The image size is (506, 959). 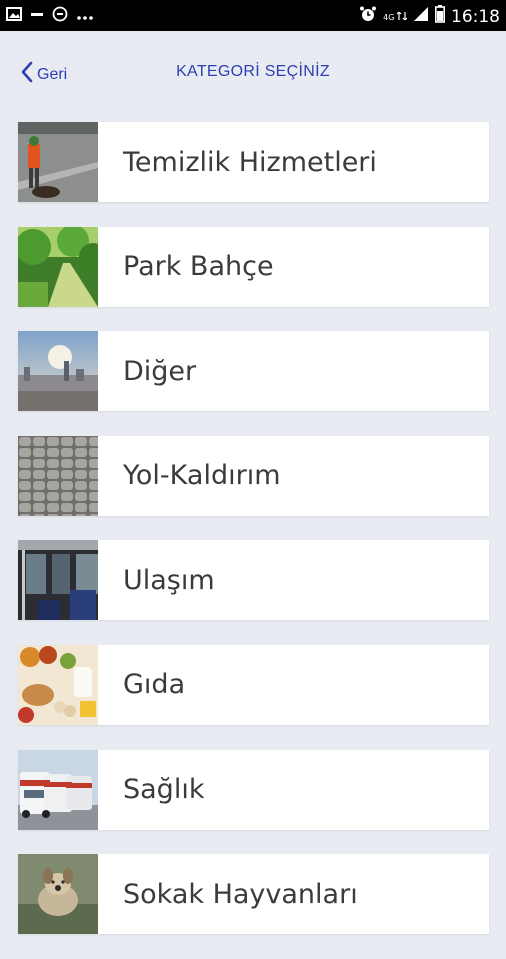 What do you see at coordinates (253, 71) in the screenshot?
I see `page-title: KATEGORİ SEÇİNİZ` at bounding box center [253, 71].